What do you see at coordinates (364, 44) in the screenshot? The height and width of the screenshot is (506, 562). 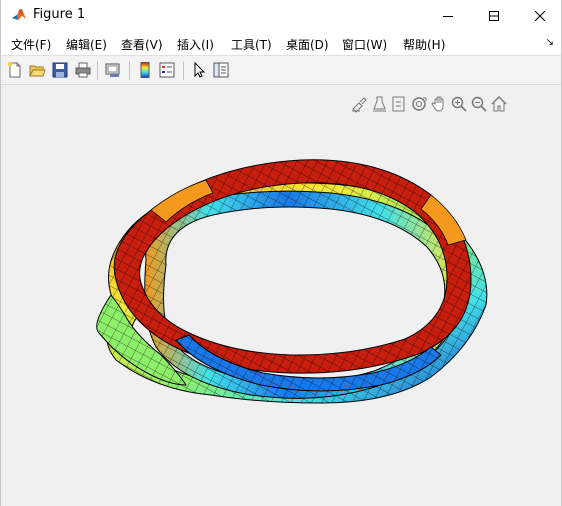 I see `menu-window: 窗口(W)` at bounding box center [364, 44].